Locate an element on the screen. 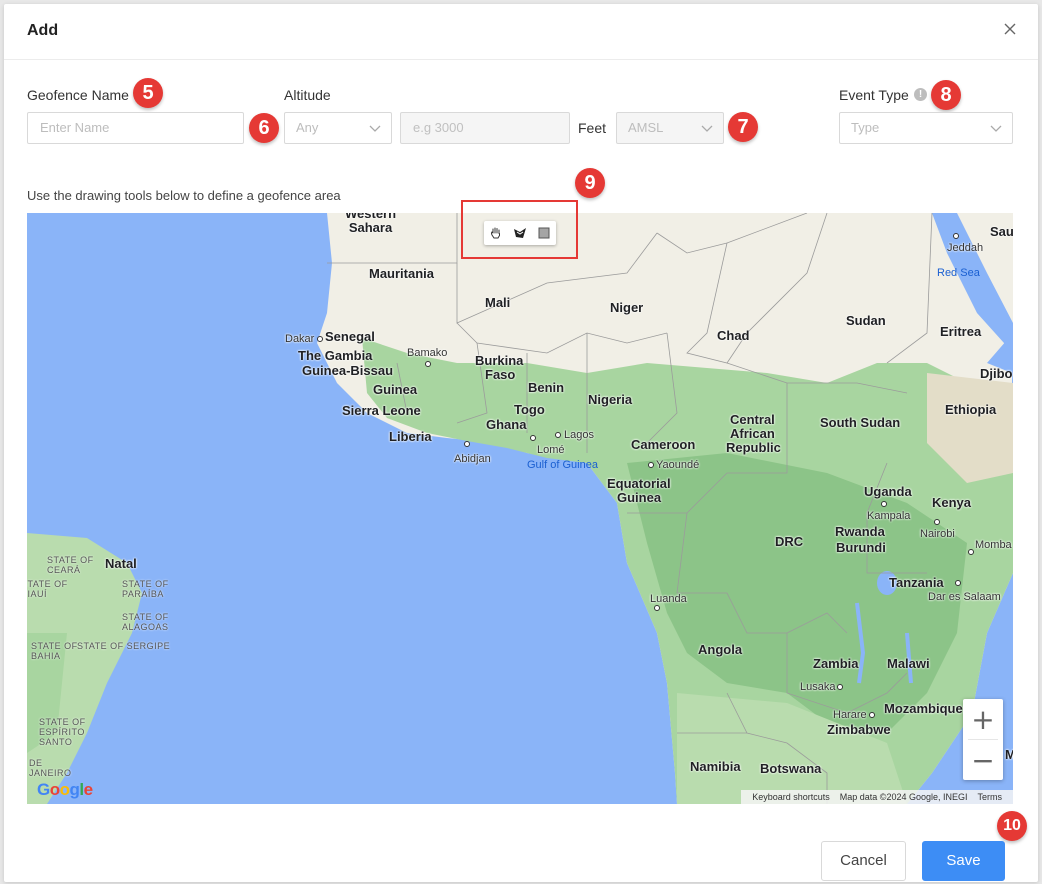  callout-badge-5: 5 is located at coordinates (148, 93).